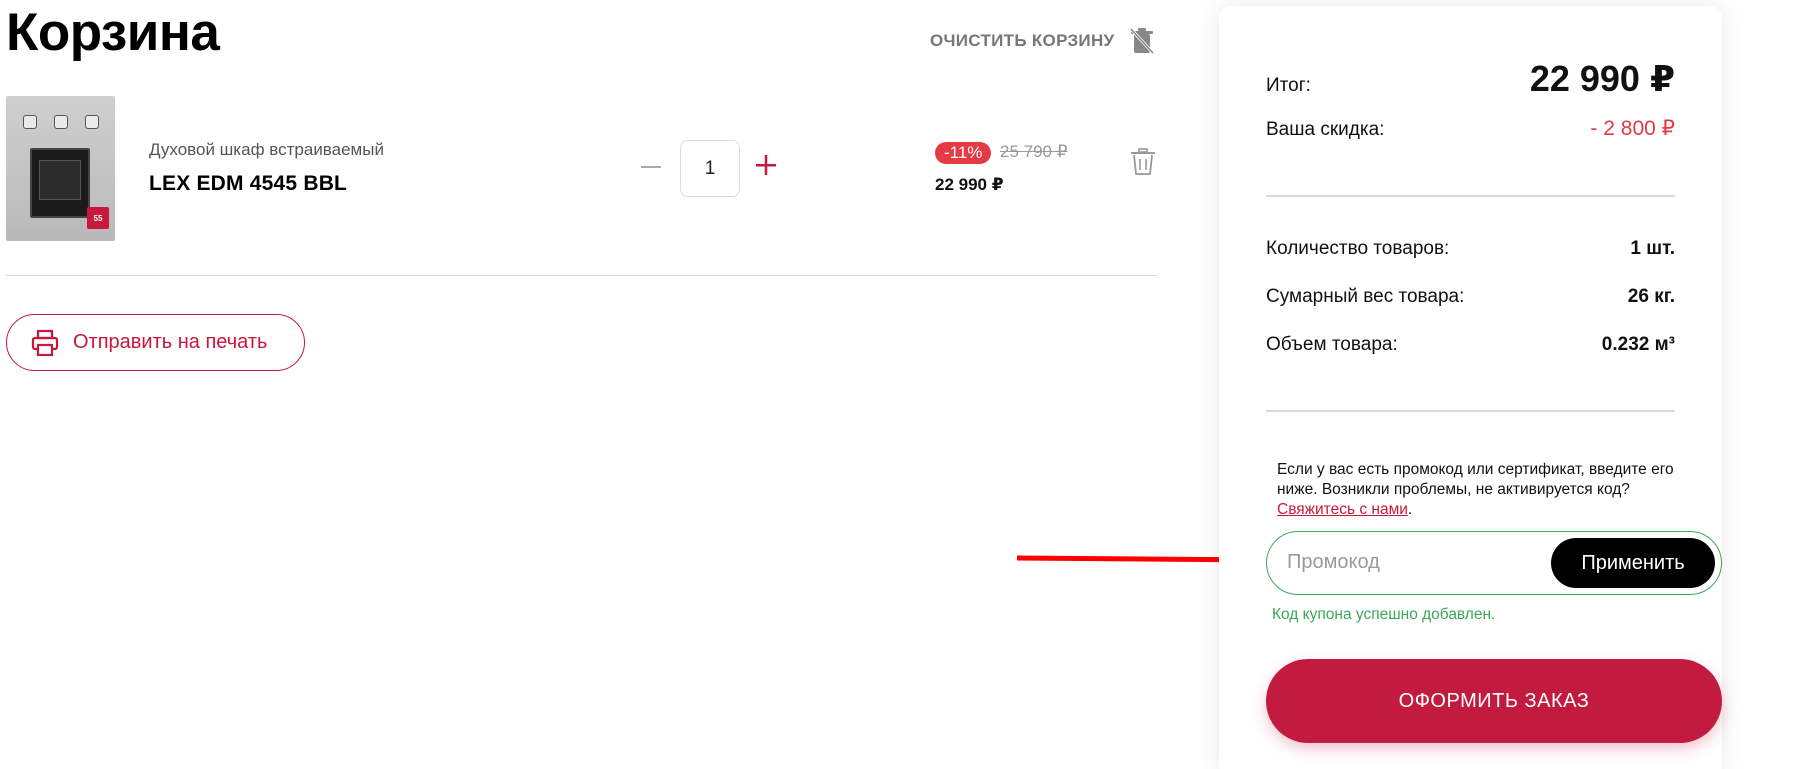 This screenshot has width=1793, height=769. What do you see at coordinates (1365, 296) in the screenshot?
I see `weight-label: Сумарный вес товара:` at bounding box center [1365, 296].